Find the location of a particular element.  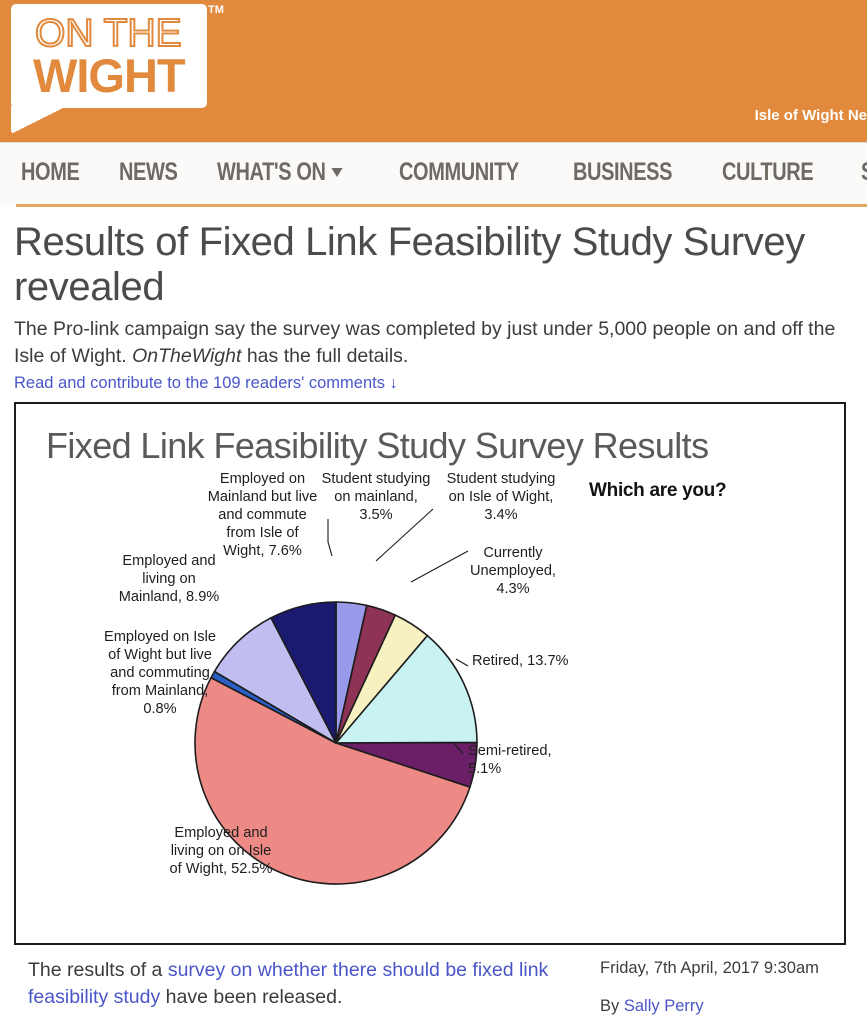

pie-label-student-isle-of-wight: Student studying on Isle of Wight, 3.4% is located at coordinates (501, 497).